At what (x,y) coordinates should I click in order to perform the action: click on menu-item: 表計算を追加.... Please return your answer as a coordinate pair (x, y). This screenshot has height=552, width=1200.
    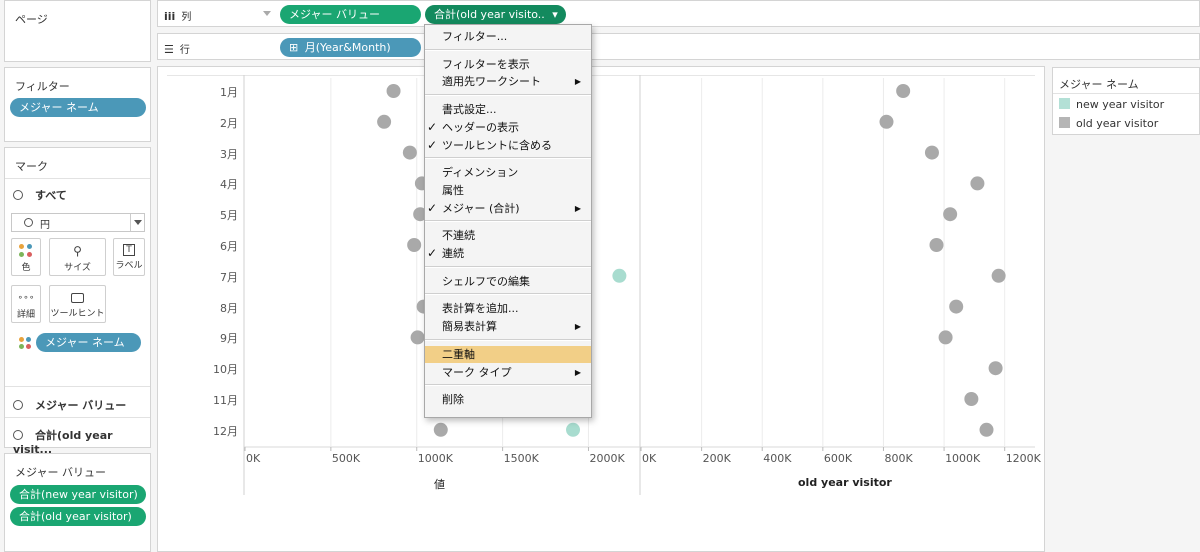
    Looking at the image, I should click on (508, 308).